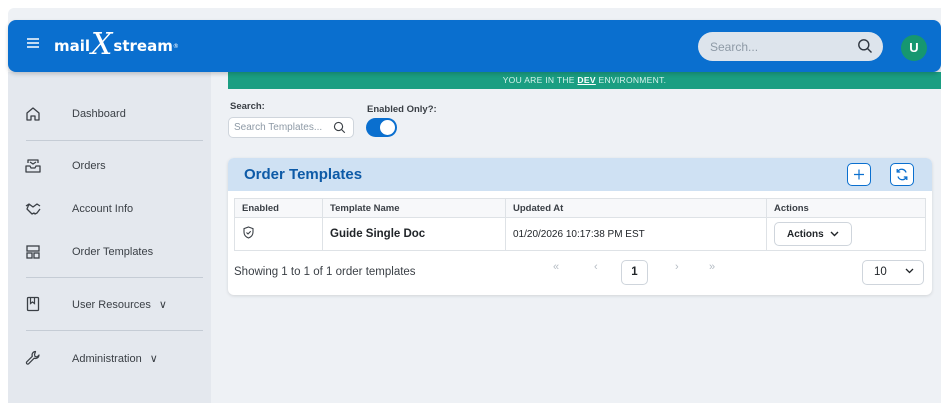 Image resolution: width=941 pixels, height=403 pixels. Describe the element at coordinates (634, 272) in the screenshot. I see `current-page-button: 1` at that location.